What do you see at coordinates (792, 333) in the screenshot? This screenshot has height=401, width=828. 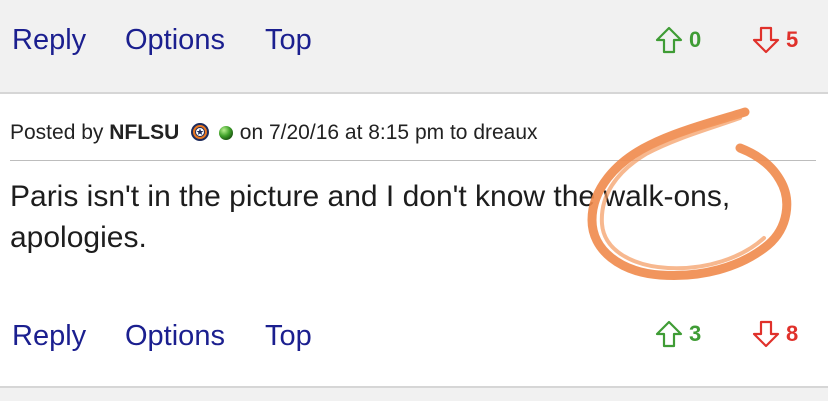 I see `downvote-count: 8` at bounding box center [792, 333].